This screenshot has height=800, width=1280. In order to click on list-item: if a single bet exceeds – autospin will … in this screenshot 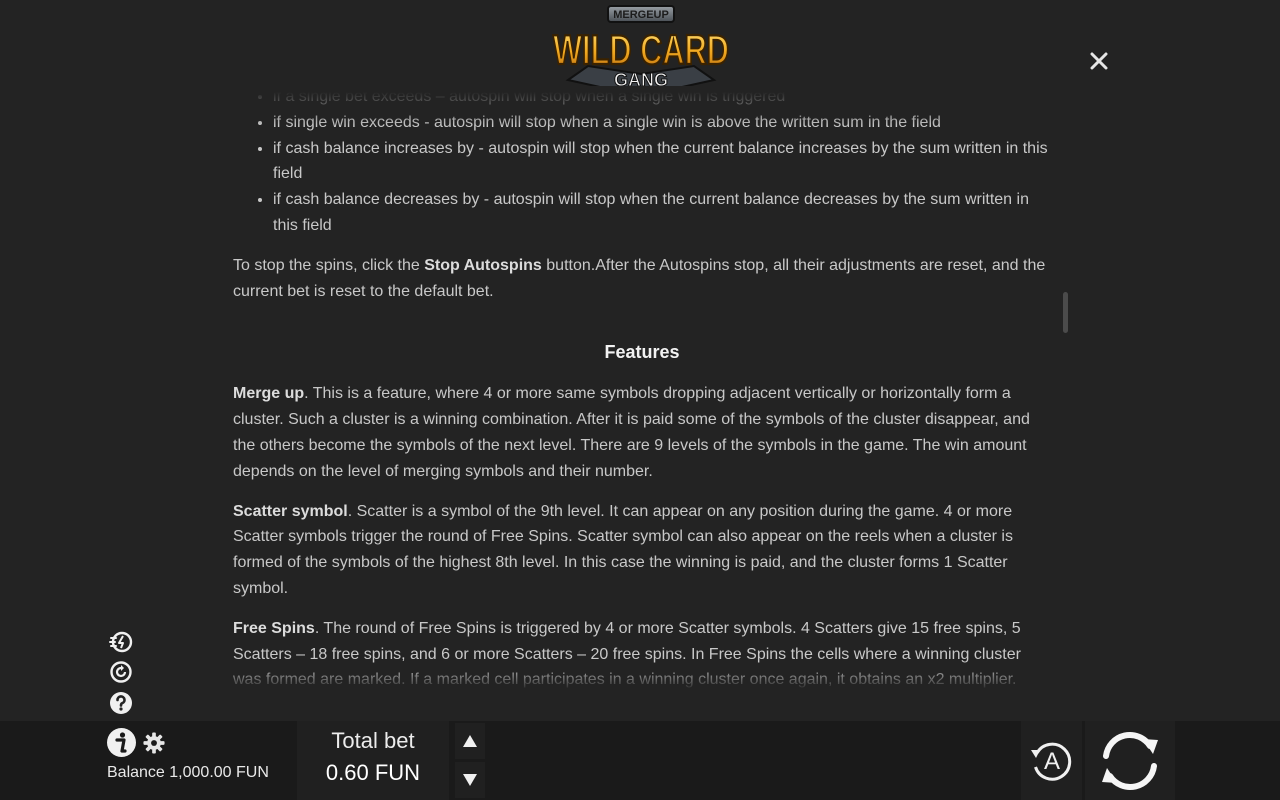, I will do `click(662, 98)`.